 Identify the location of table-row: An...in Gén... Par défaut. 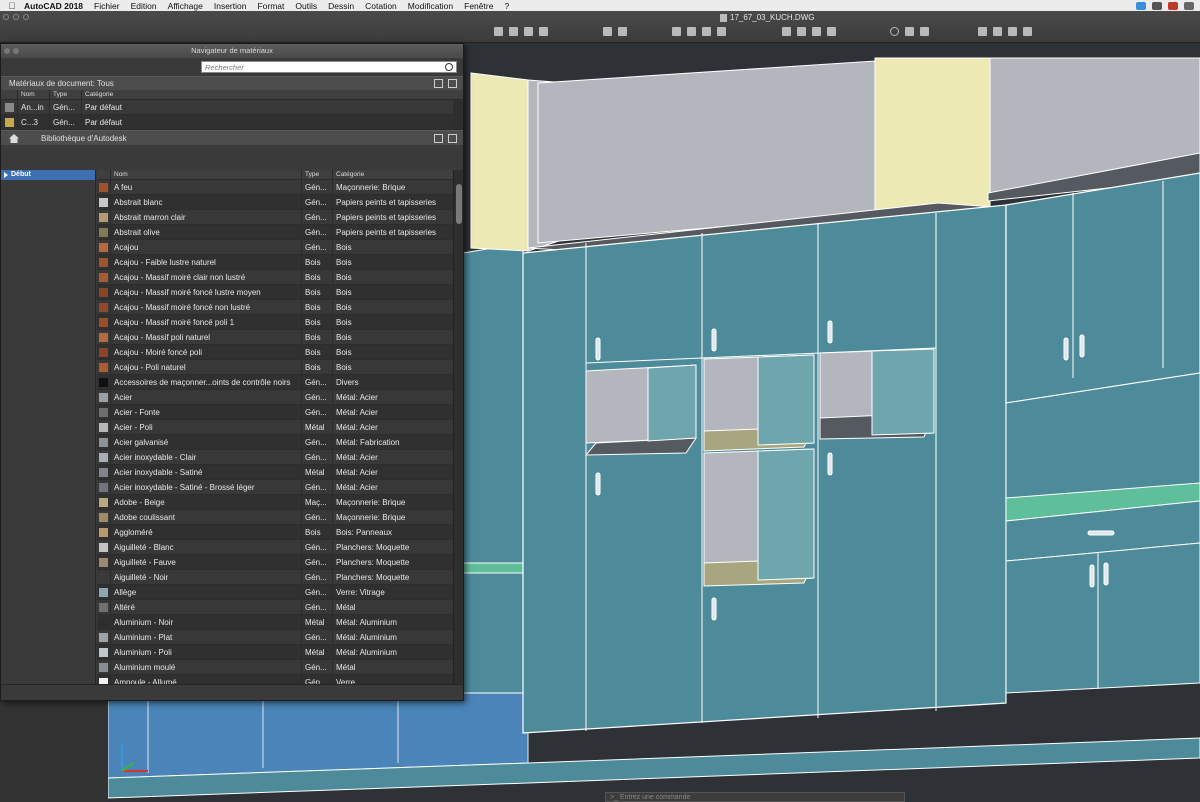
(232, 107).